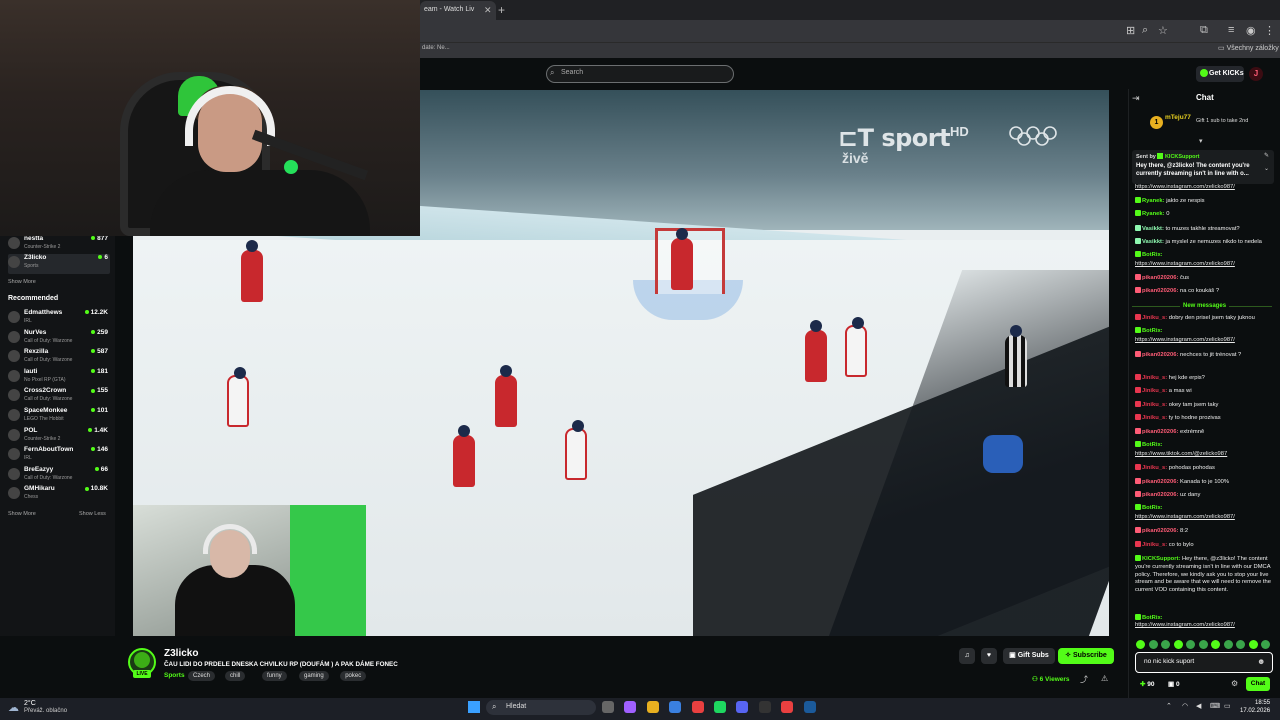 The width and height of the screenshot is (1280, 720). Describe the element at coordinates (59, 319) in the screenshot. I see `sidebar-channel: Edmatthews IRL 12.2K` at that location.